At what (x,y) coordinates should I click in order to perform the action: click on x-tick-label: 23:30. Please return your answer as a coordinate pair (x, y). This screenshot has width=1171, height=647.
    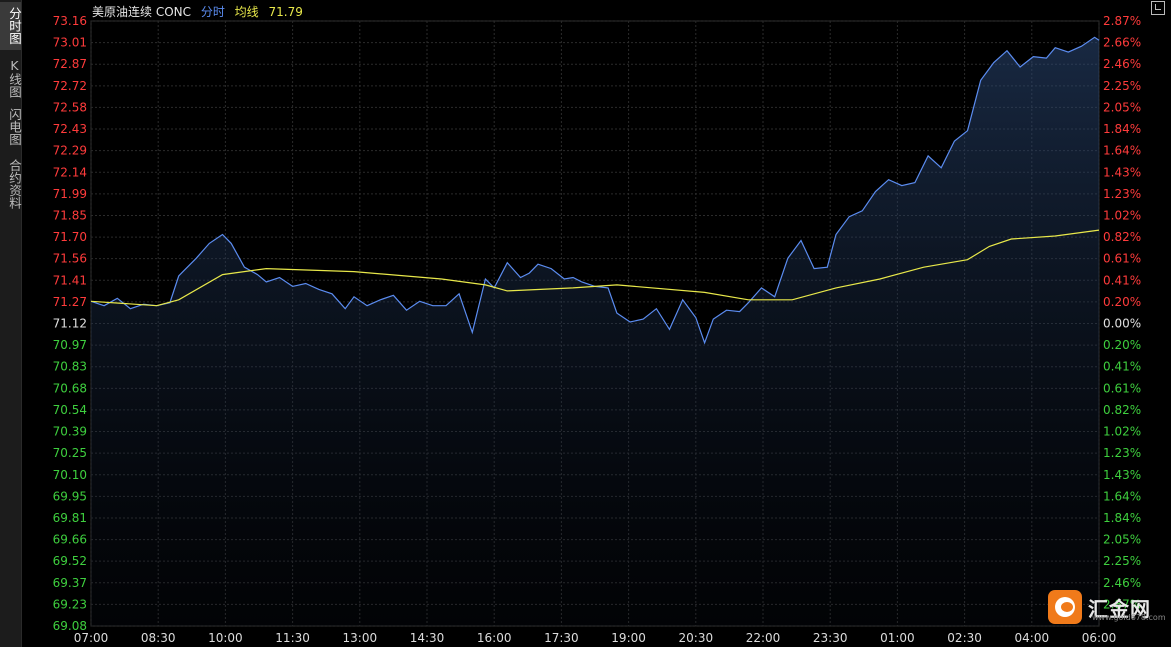
    Looking at the image, I should click on (830, 638).